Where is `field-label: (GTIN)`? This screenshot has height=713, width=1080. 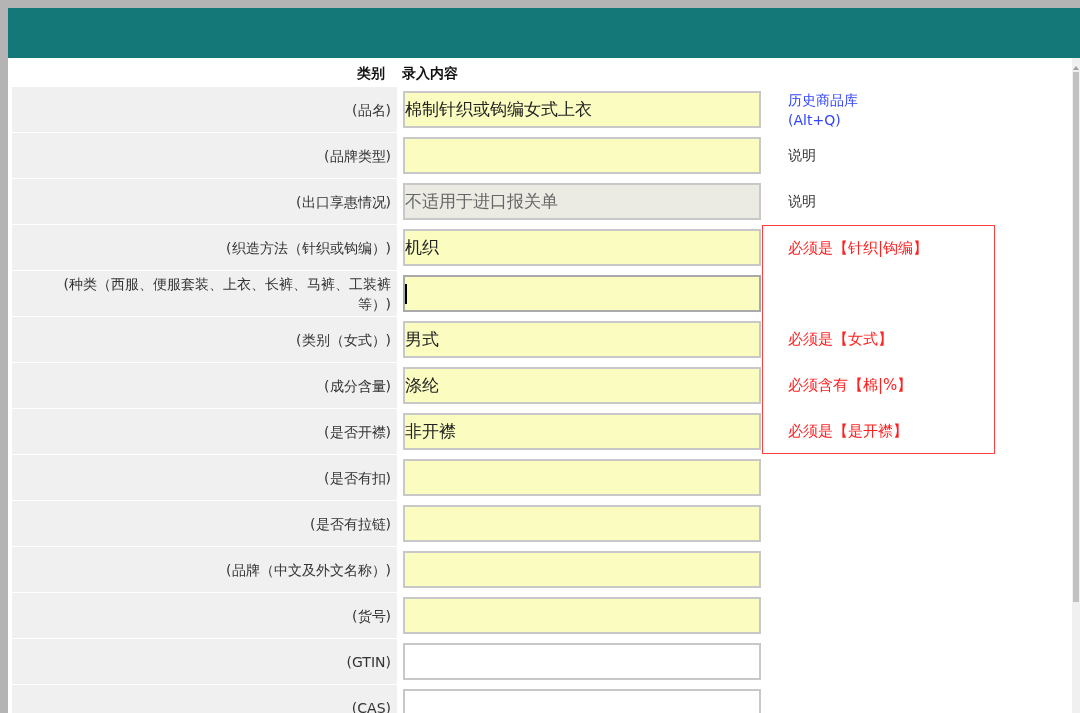 field-label: (GTIN) is located at coordinates (368, 662).